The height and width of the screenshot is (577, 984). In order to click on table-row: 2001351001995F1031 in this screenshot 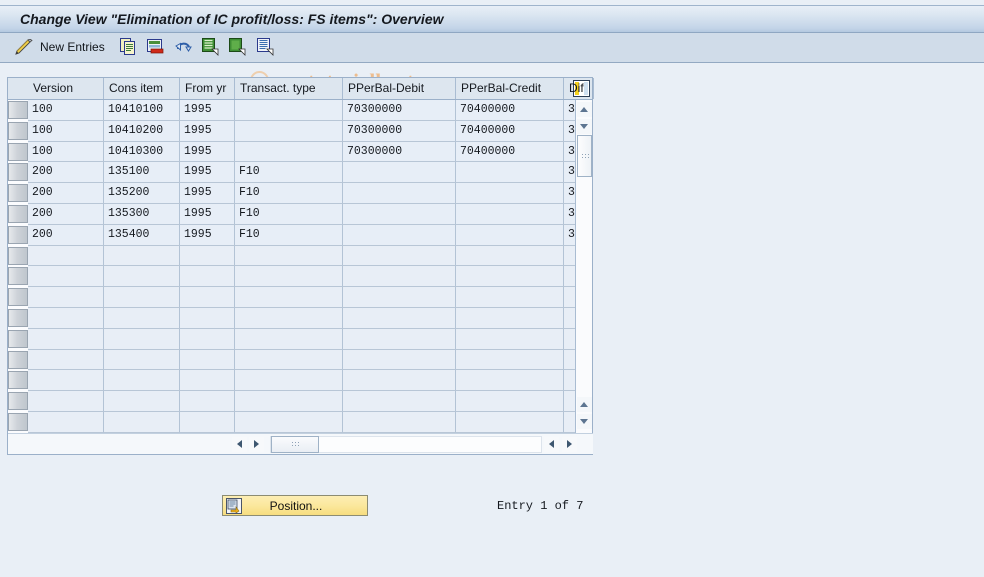, I will do `click(292, 173)`.